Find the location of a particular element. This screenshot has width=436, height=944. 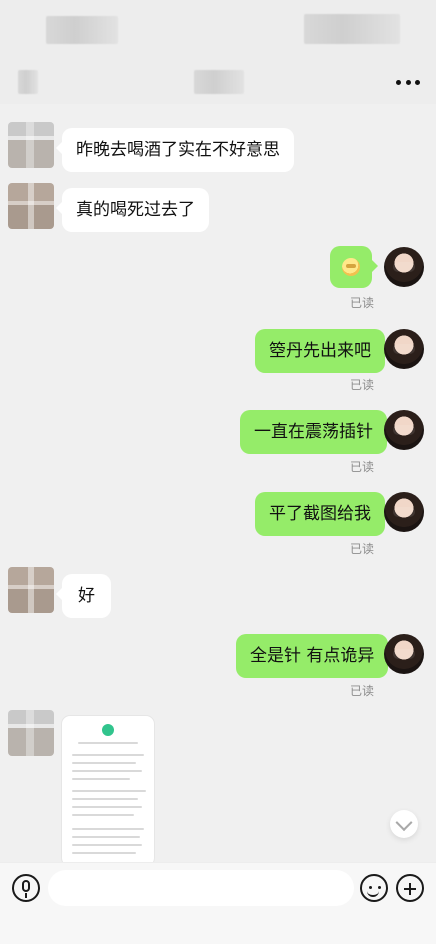

message-text: 昨晚去喝酒了实在不好意思 is located at coordinates (178, 150).